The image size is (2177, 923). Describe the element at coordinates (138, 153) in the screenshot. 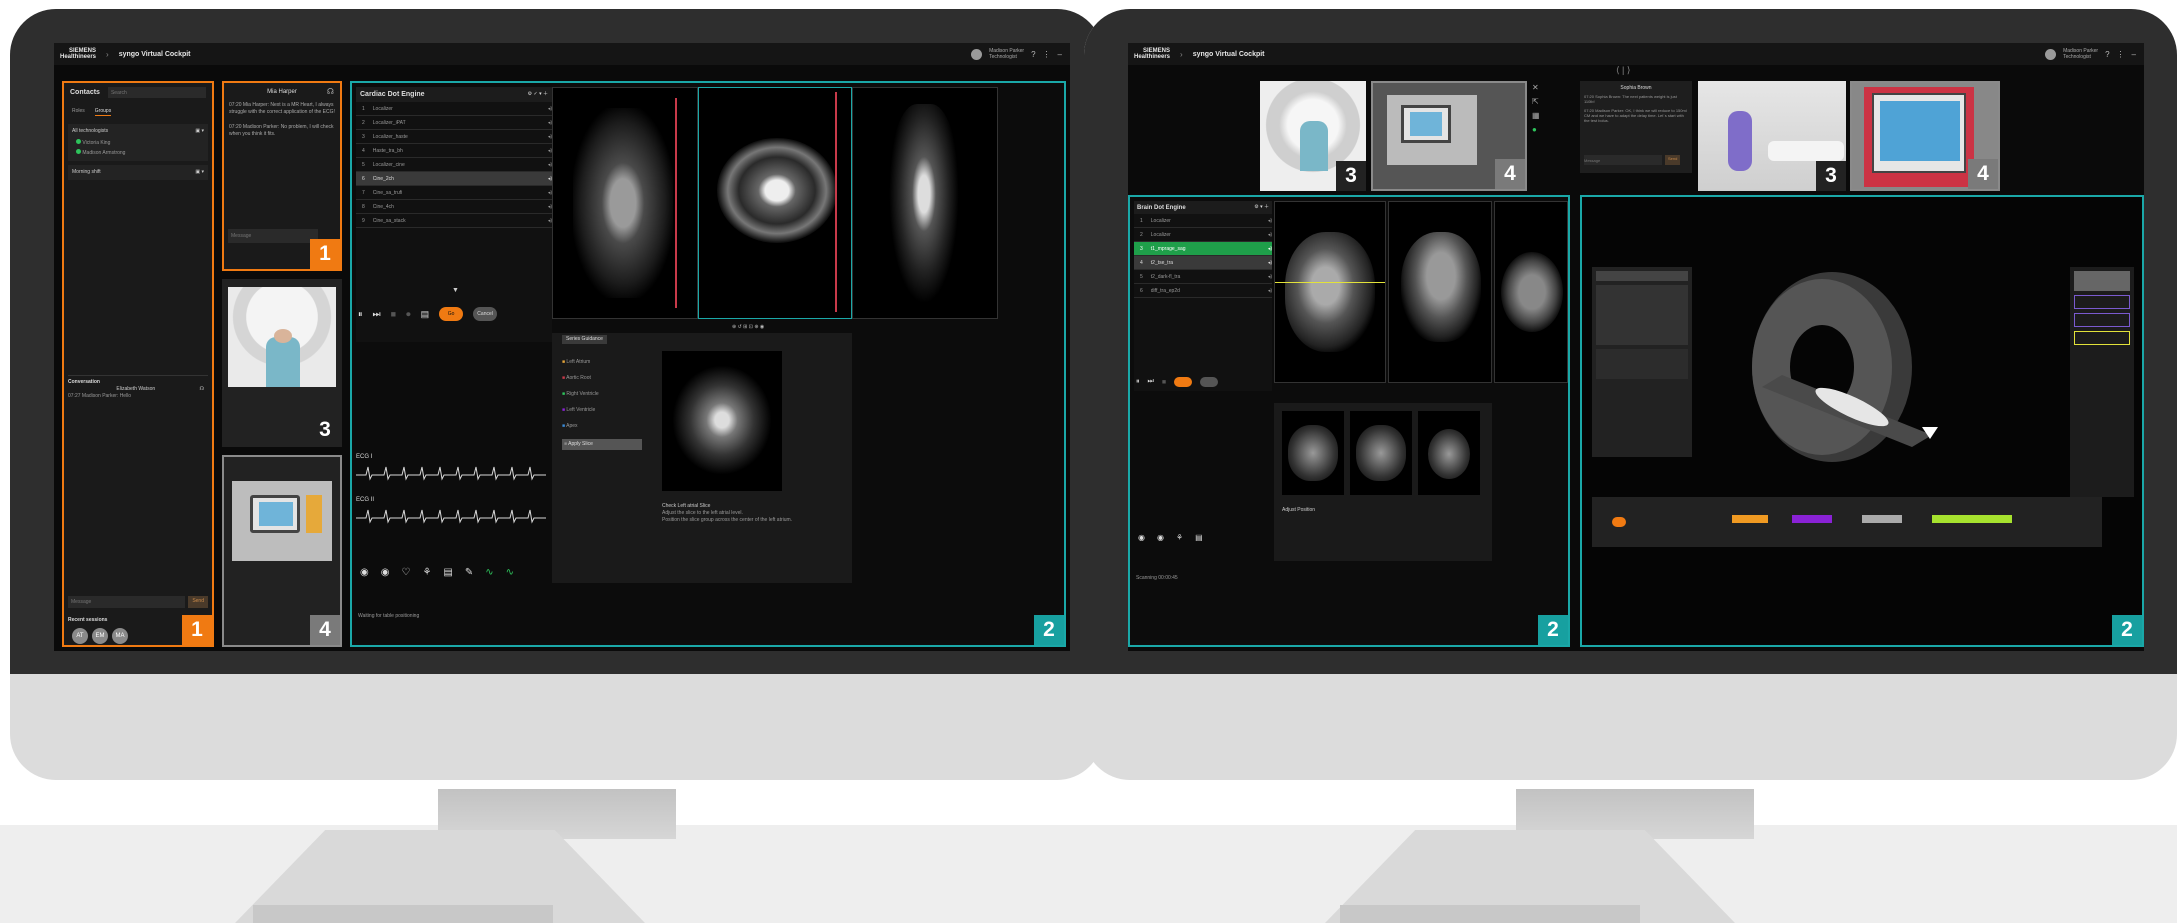

I see `member-item: Madison Armstrong` at that location.